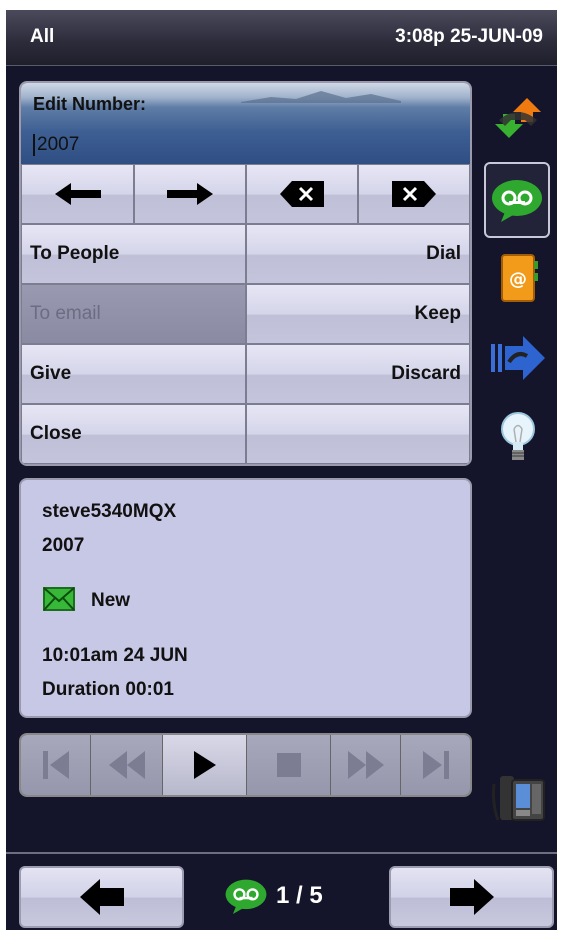 The image size is (563, 930). I want to click on give-label: Give, so click(51, 373).